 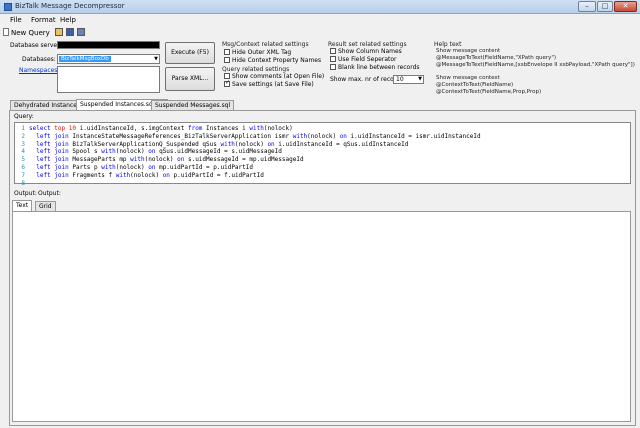 What do you see at coordinates (23, 167) in the screenshot?
I see `line-number: 6` at bounding box center [23, 167].